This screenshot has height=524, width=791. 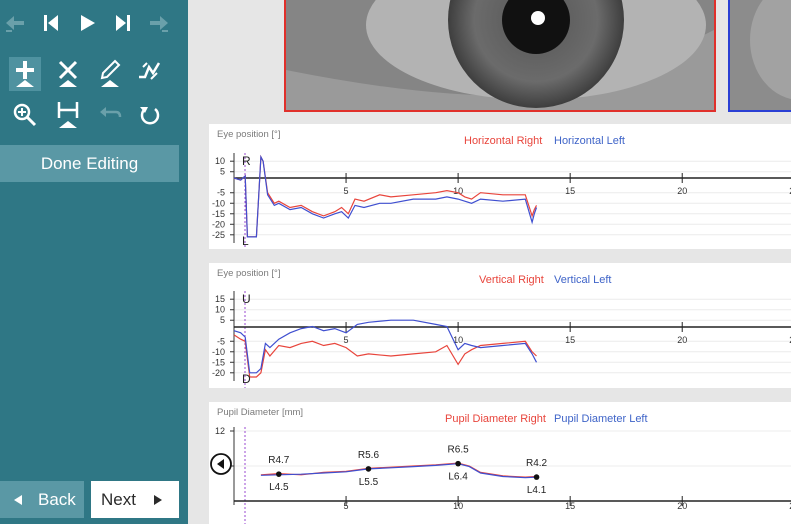 What do you see at coordinates (68, 74) in the screenshot?
I see `delete-marker-tool-icon` at bounding box center [68, 74].